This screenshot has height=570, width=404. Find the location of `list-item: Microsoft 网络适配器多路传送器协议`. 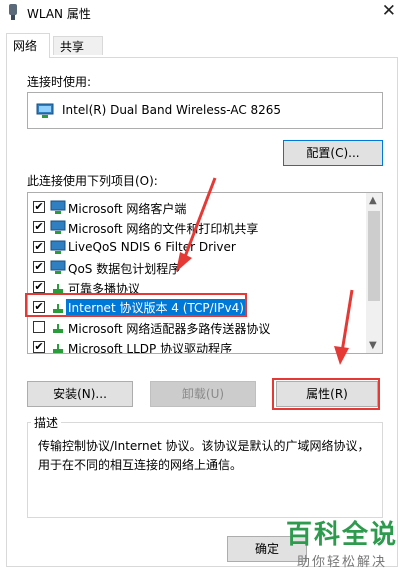

list-item: Microsoft 网络适配器多路传送器协议 is located at coordinates (198, 327).